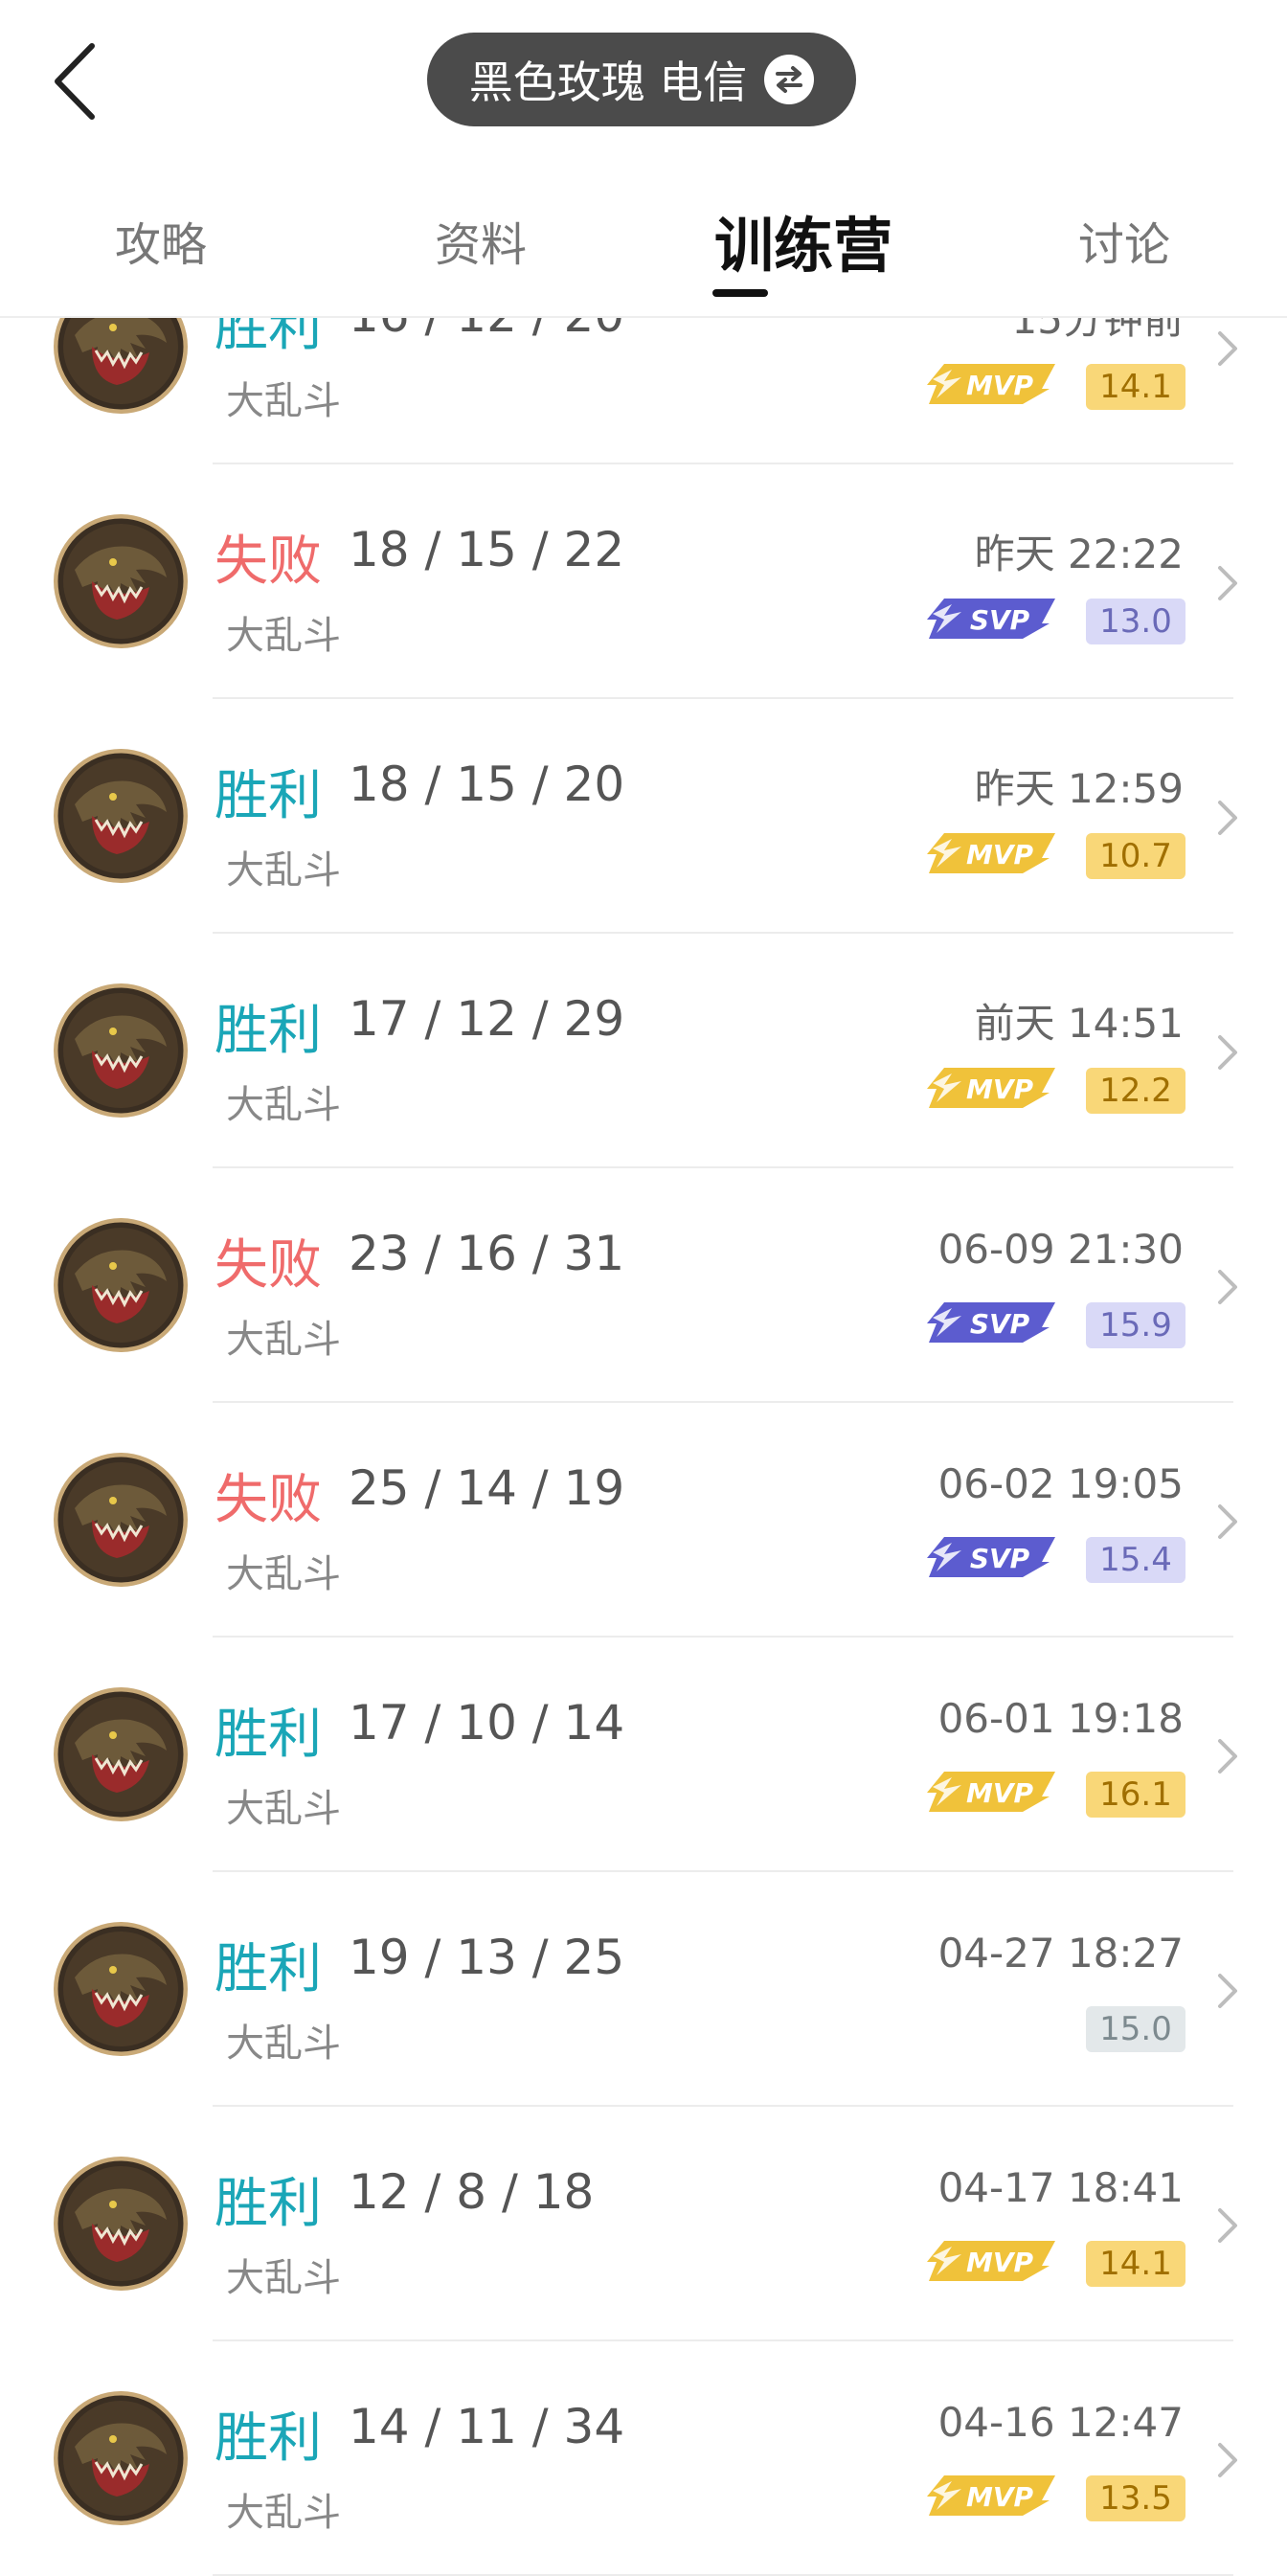 Image resolution: width=1287 pixels, height=2576 pixels. What do you see at coordinates (1135, 1325) in the screenshot?
I see `match-score: 15.9` at bounding box center [1135, 1325].